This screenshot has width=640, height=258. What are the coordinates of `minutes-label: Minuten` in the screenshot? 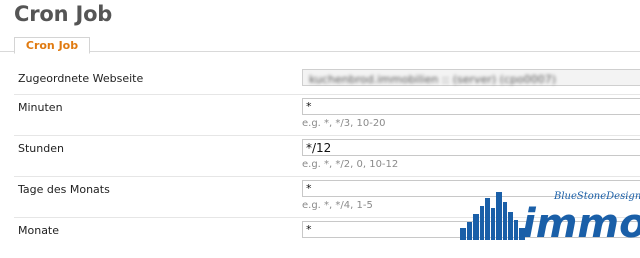 It's located at (40, 107).